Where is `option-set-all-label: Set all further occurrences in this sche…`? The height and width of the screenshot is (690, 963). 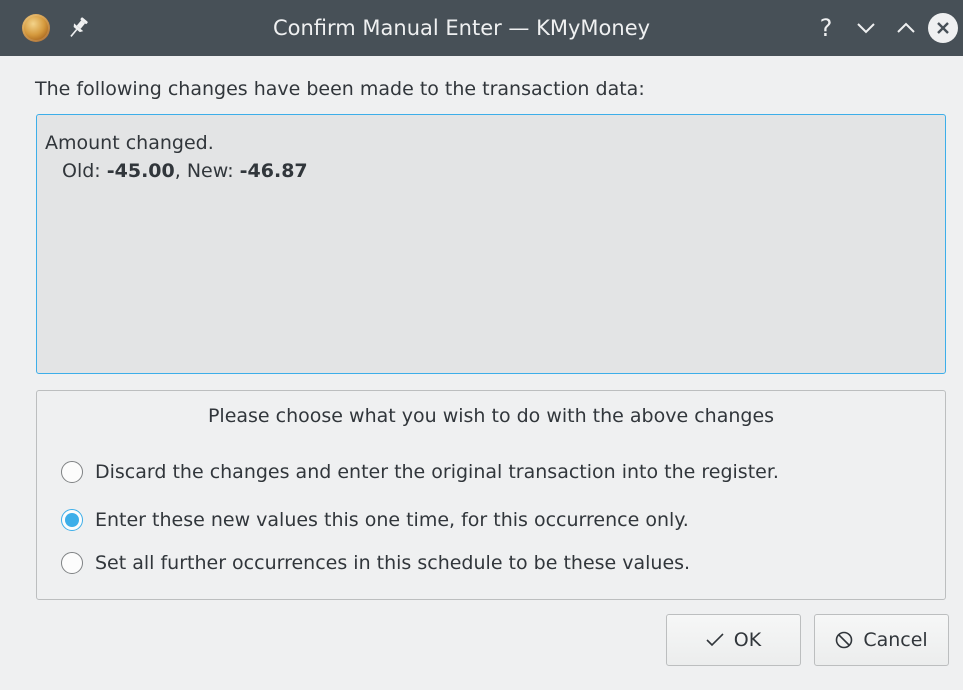
option-set-all-label: Set all further occurrences in this sche… is located at coordinates (393, 563).